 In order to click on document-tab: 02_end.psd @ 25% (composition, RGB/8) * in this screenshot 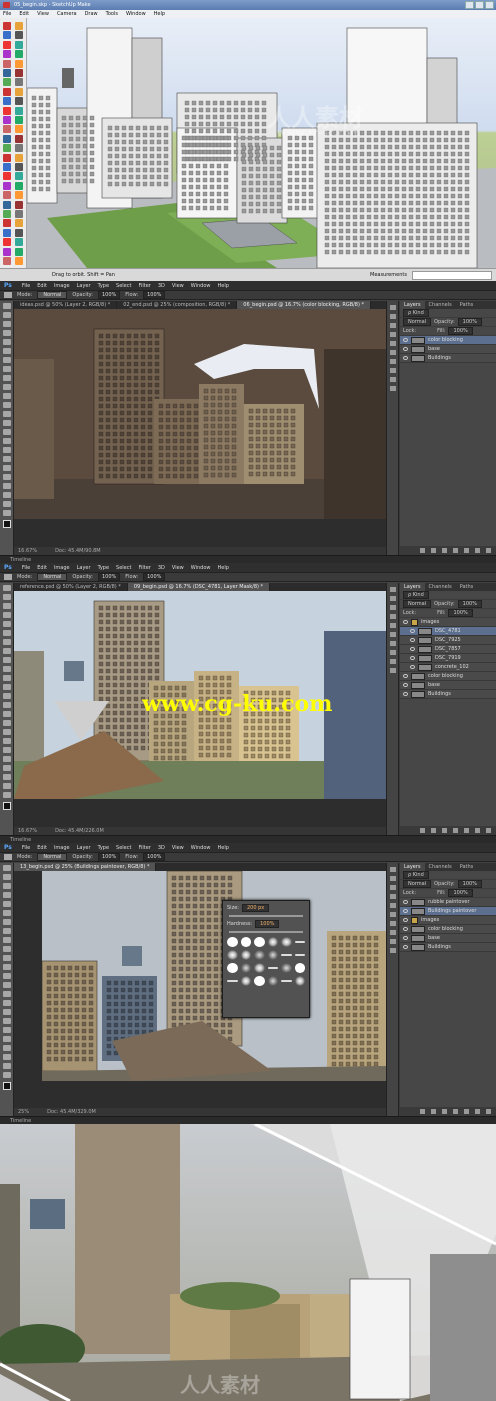, I will do `click(177, 305)`.